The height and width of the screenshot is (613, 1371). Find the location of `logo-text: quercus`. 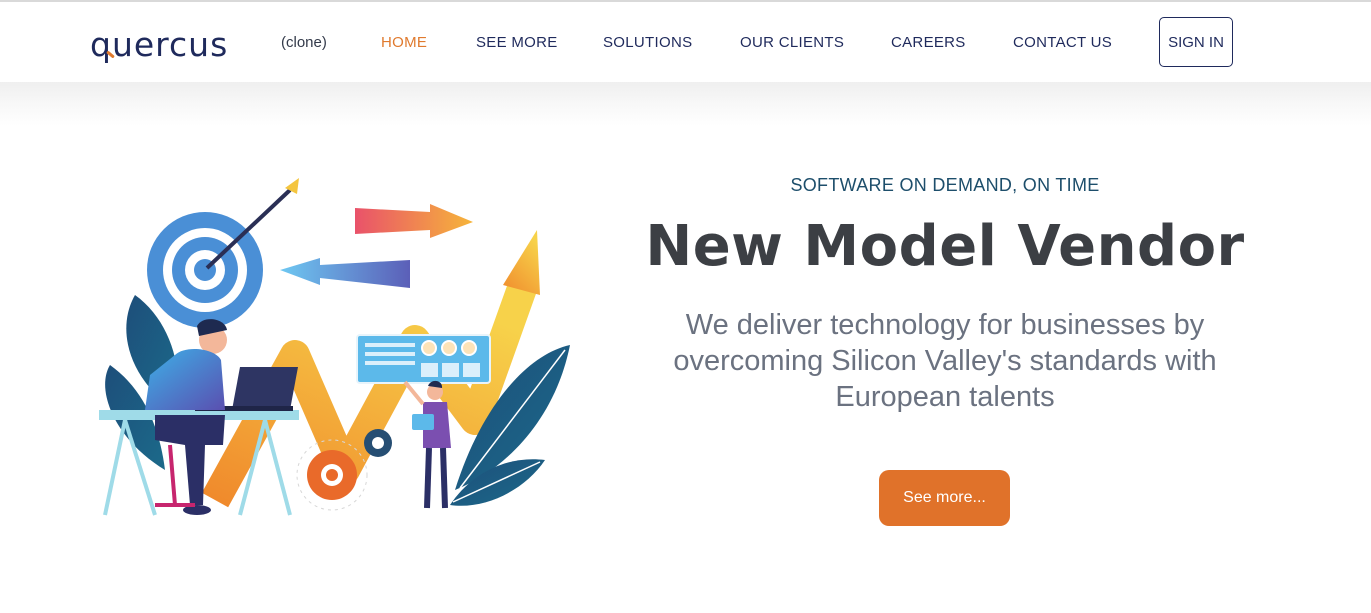

logo-text: quercus is located at coordinates (159, 44).